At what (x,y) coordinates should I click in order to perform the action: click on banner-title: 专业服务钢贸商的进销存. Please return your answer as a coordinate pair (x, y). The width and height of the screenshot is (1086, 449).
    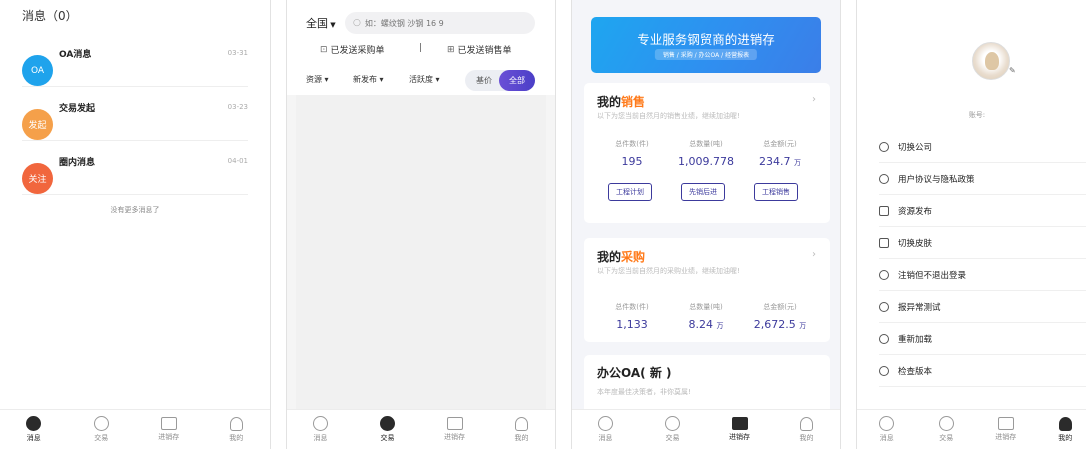
    Looking at the image, I should click on (706, 39).